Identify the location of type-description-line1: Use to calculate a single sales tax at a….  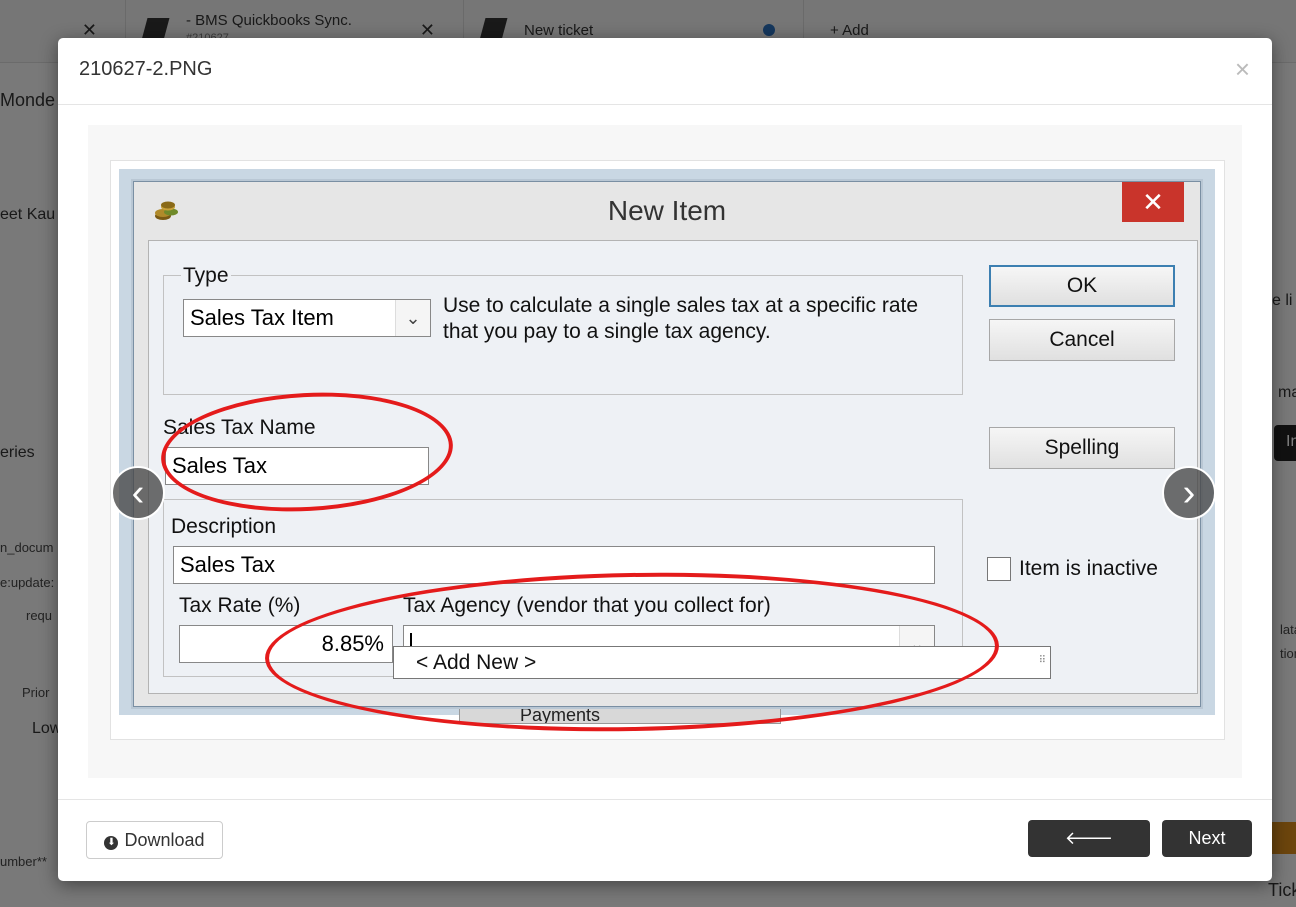
(681, 305).